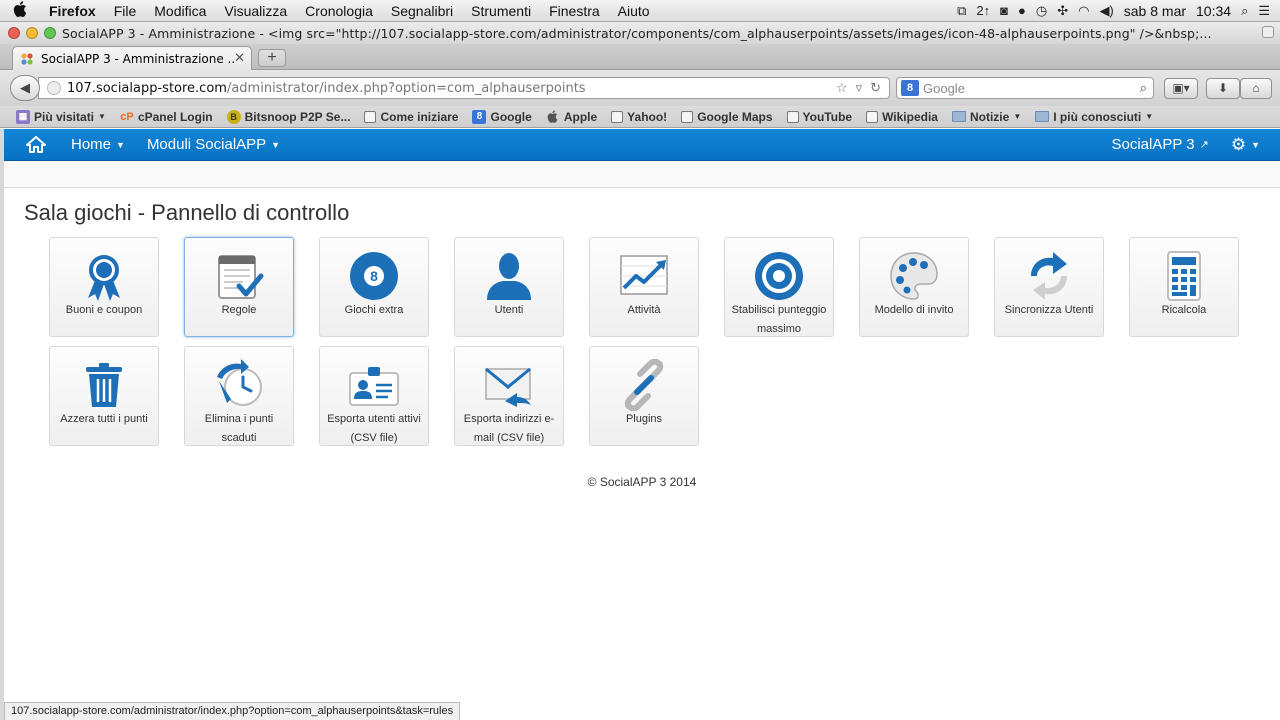  Describe the element at coordinates (509, 396) in the screenshot. I see `tile-esporta-email: Esporta indirizzi e-mail (CSV file)` at that location.